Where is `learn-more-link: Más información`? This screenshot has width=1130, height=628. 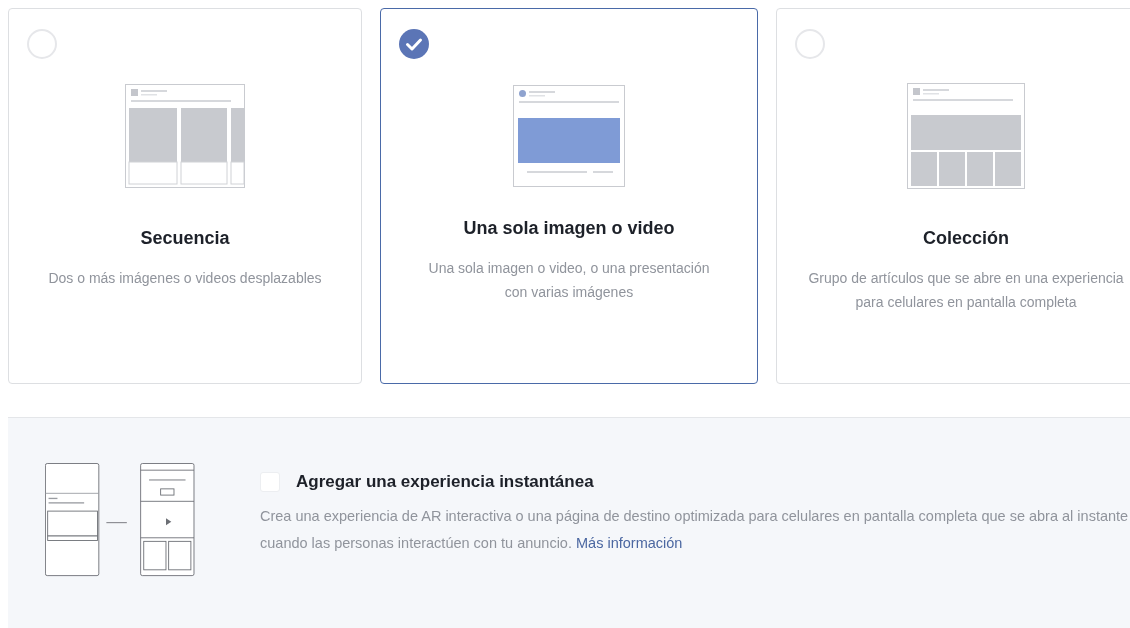 learn-more-link: Más información is located at coordinates (629, 542).